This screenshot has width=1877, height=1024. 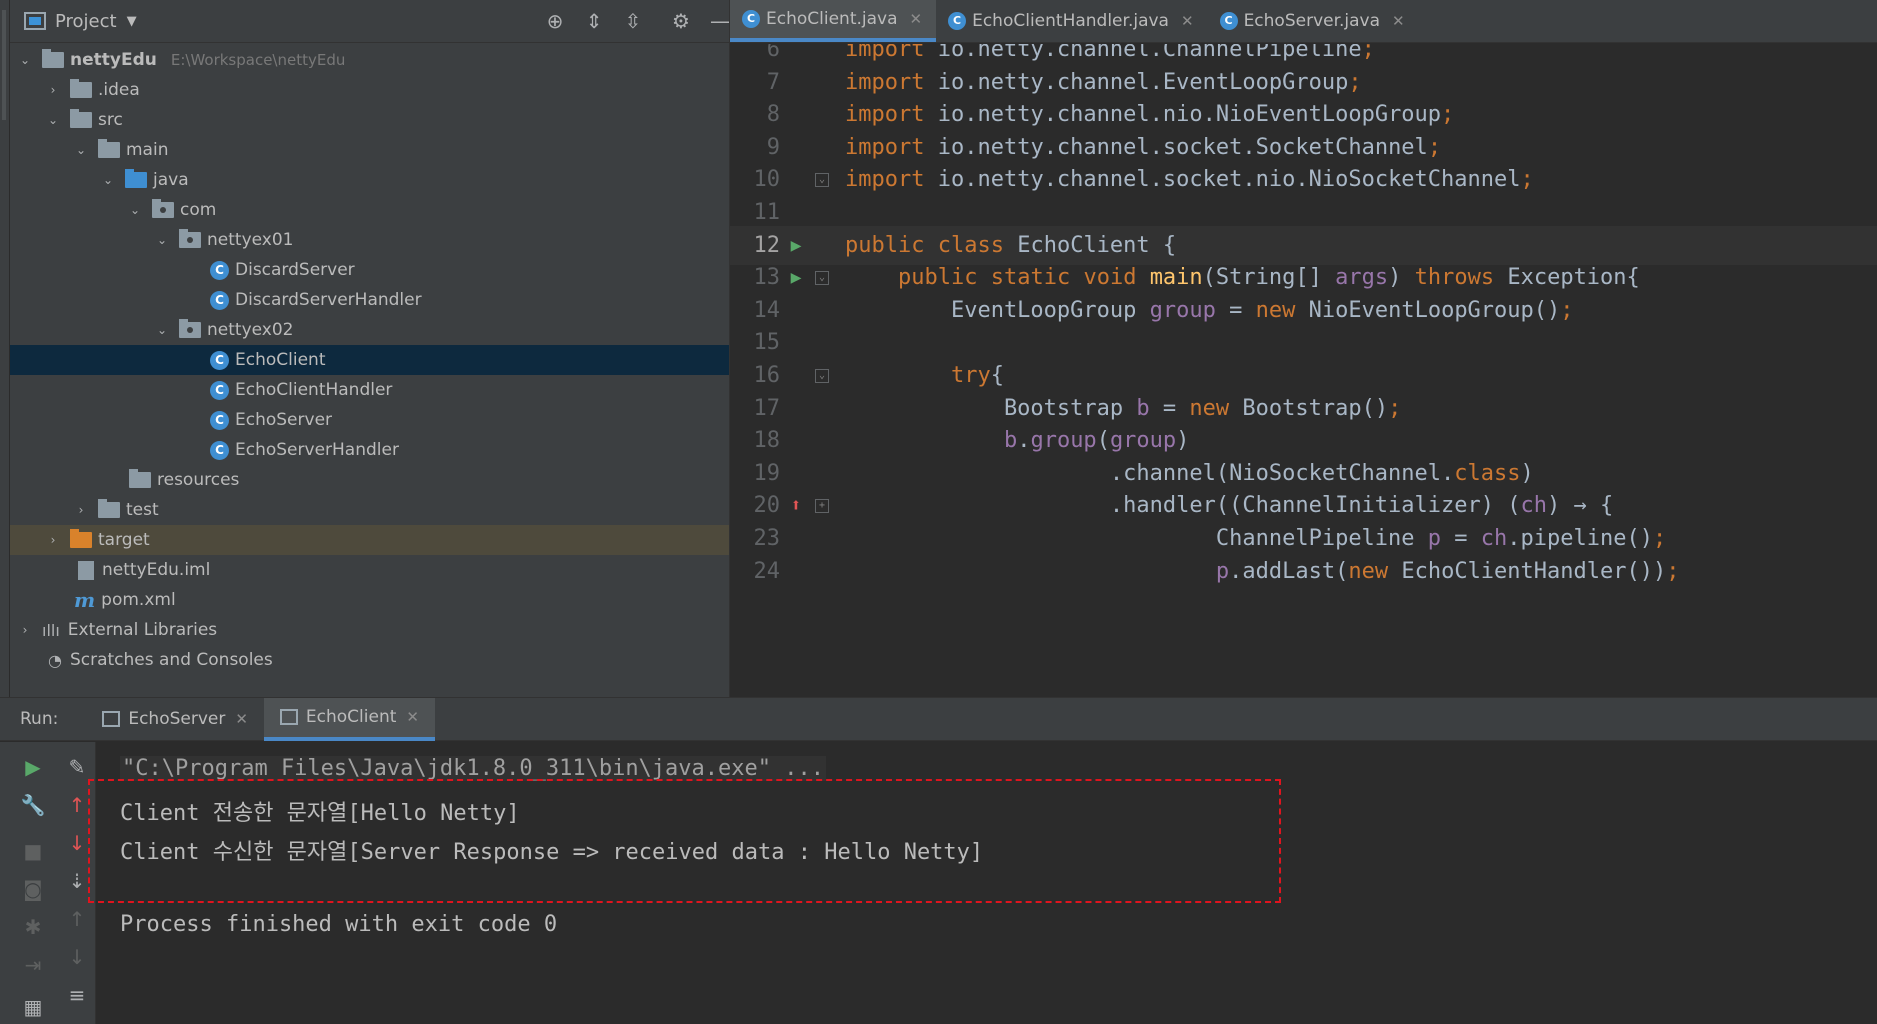 What do you see at coordinates (1313, 21) in the screenshot?
I see `tab-echoserver: C EchoServer.java ✕` at bounding box center [1313, 21].